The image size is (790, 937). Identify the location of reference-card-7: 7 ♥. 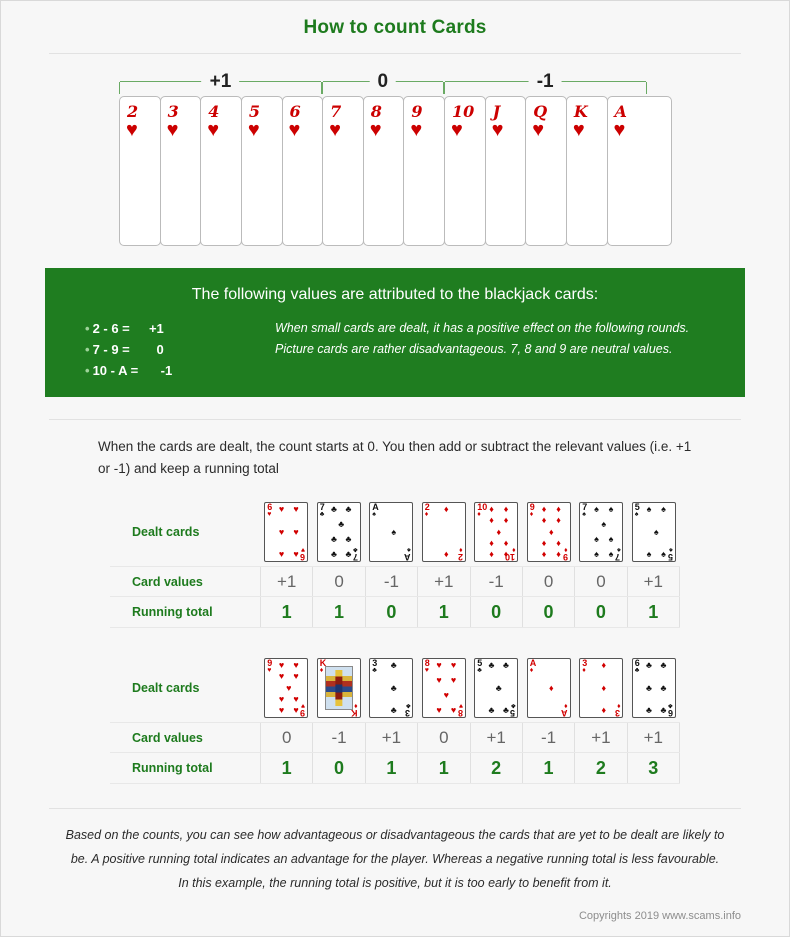
(343, 171).